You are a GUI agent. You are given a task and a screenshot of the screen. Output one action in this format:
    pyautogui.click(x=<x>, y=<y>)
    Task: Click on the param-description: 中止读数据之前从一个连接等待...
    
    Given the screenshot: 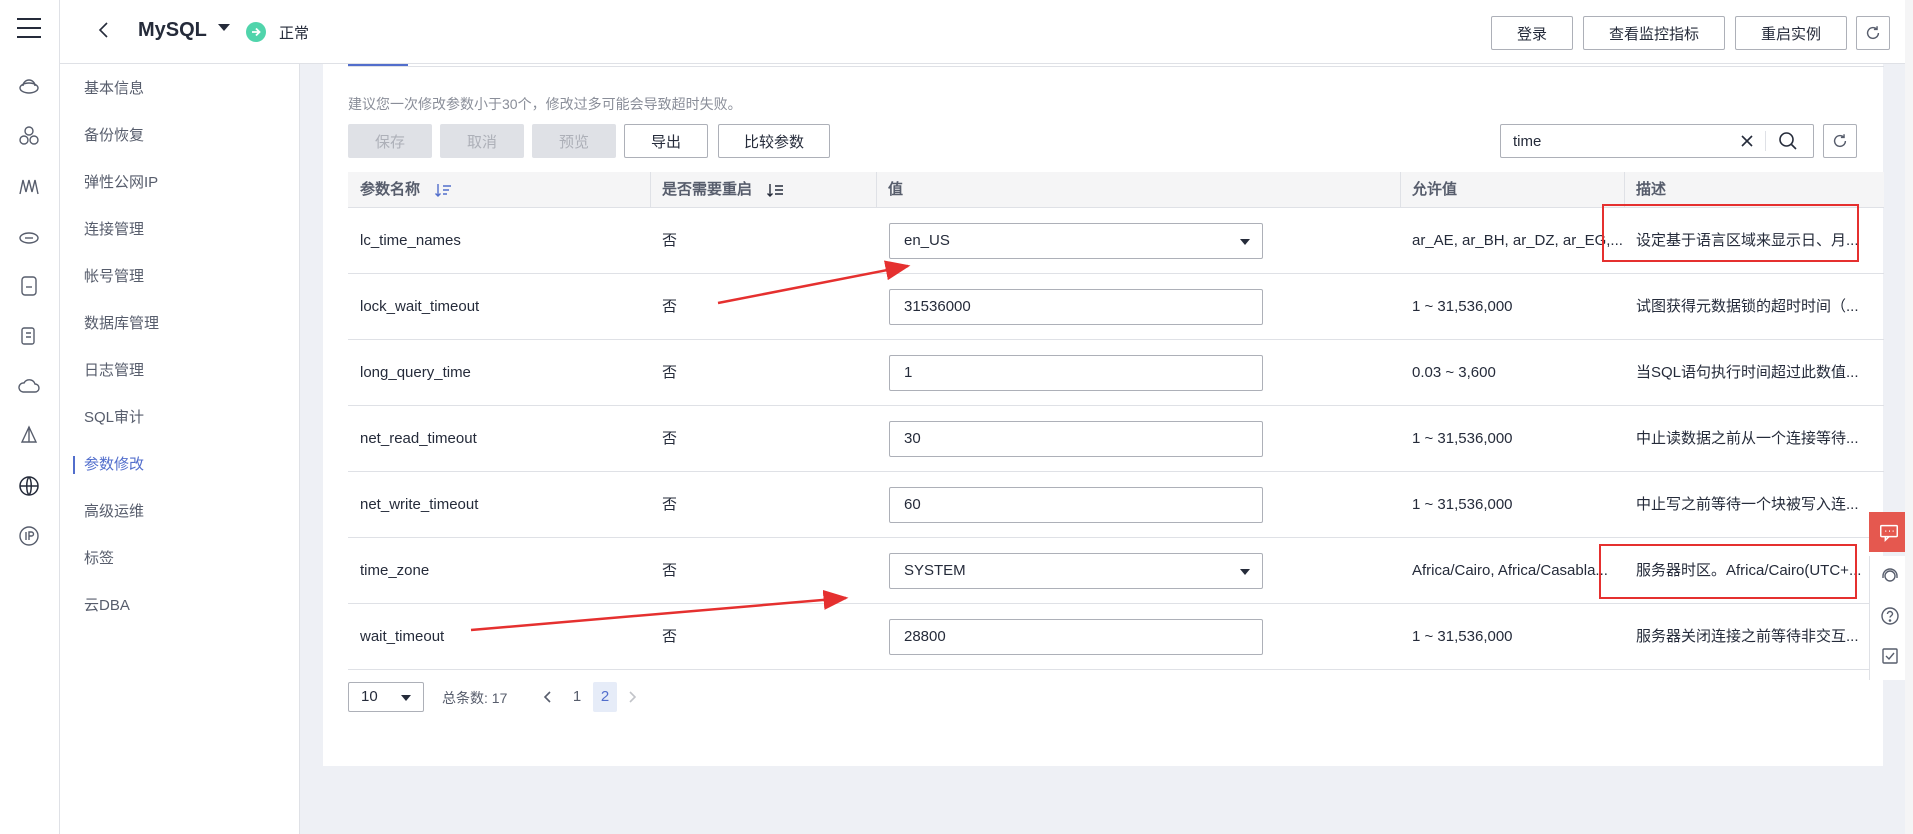 What is the action you would take?
    pyautogui.click(x=1754, y=439)
    